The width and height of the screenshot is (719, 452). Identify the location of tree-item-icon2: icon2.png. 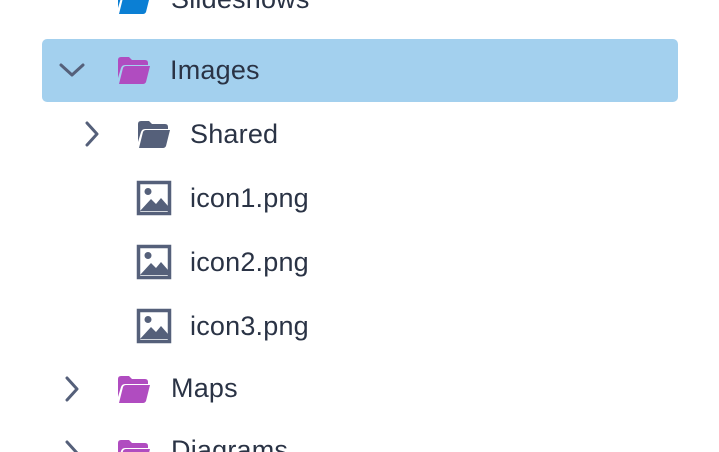
(360, 261).